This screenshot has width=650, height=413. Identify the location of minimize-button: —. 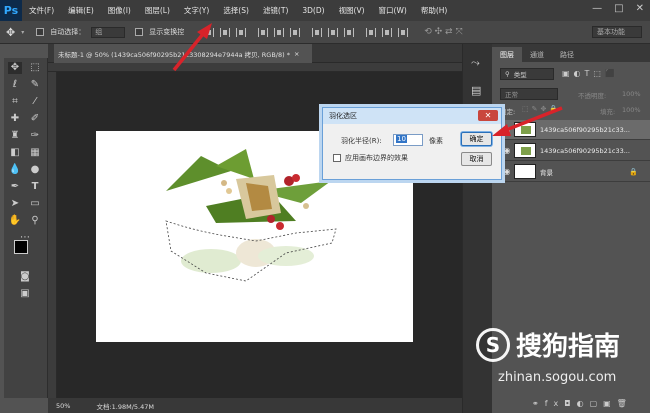
(597, 8).